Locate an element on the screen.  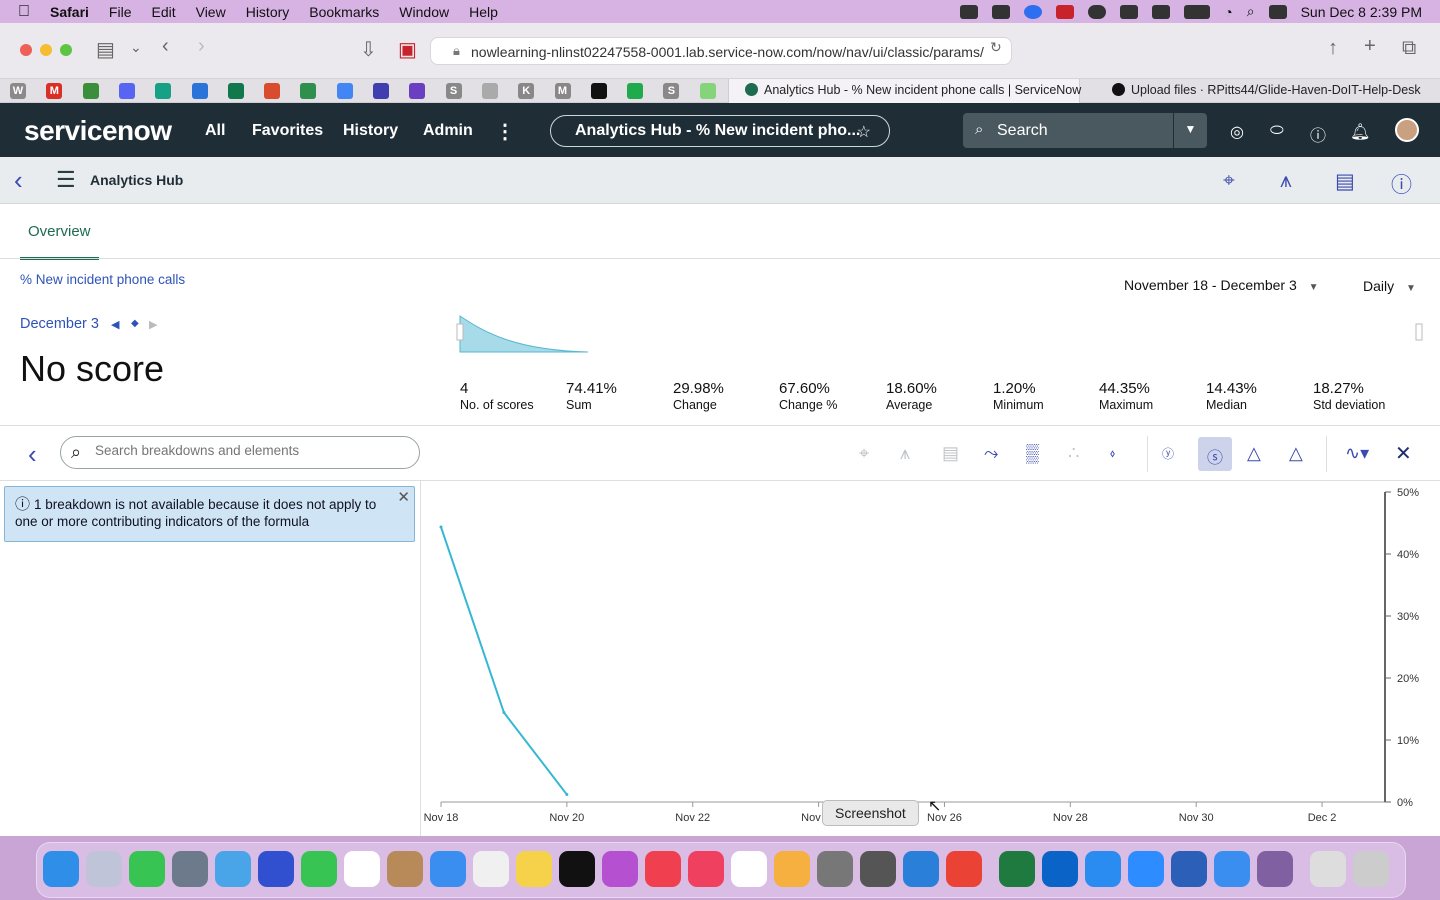
minimize-window-button is located at coordinates (46, 50).